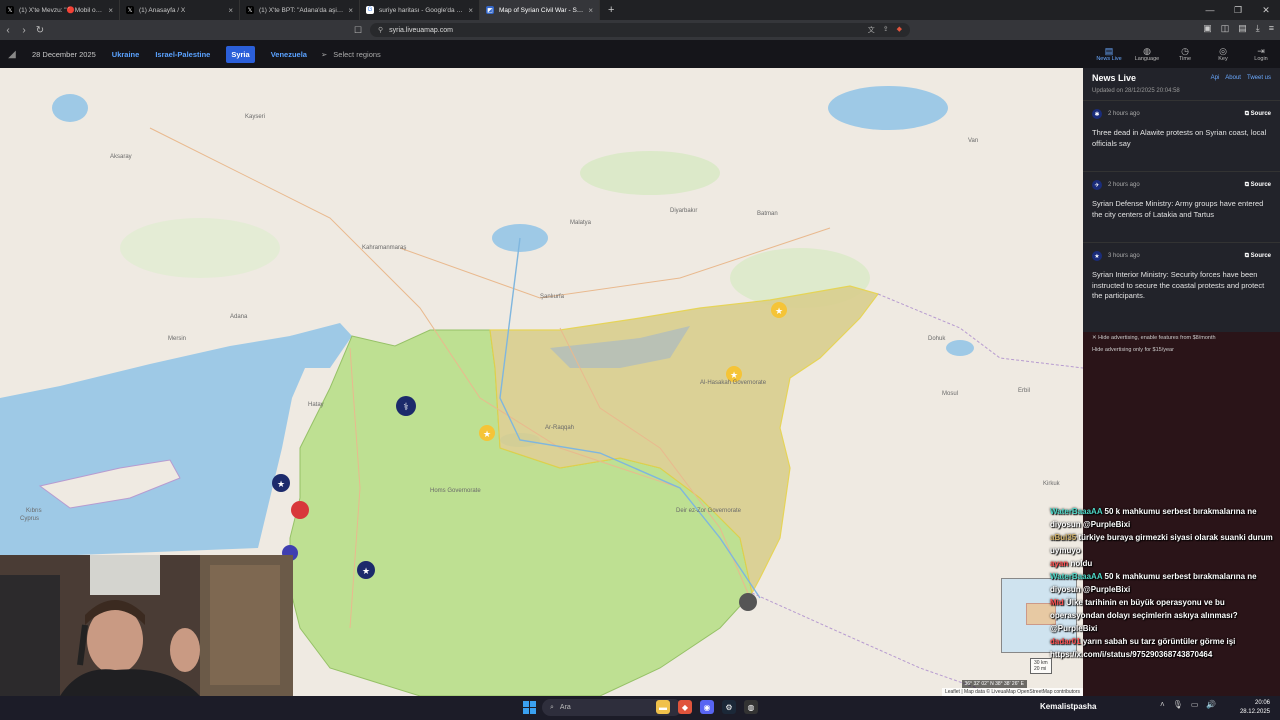 The height and width of the screenshot is (720, 1280). What do you see at coordinates (12, 54) in the screenshot?
I see `liveuamap-logo-icon: ◢` at bounding box center [12, 54].